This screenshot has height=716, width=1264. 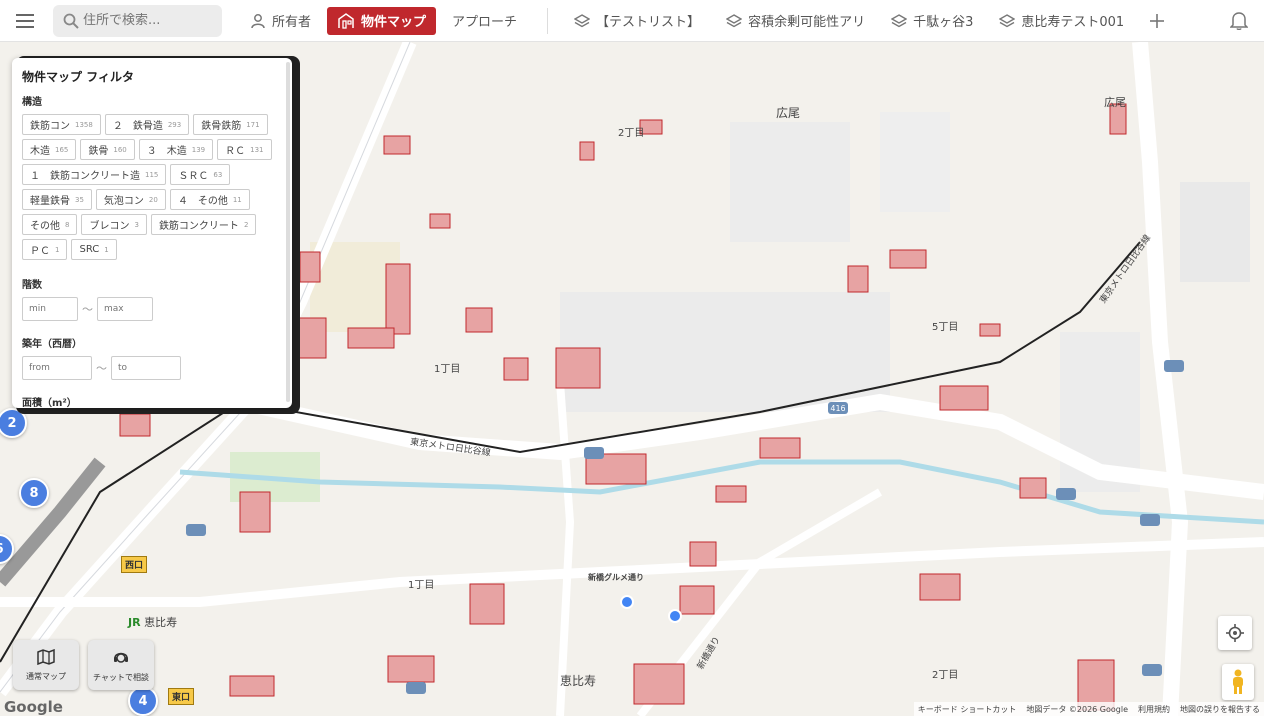 I want to click on chip-count: 171, so click(x=253, y=124).